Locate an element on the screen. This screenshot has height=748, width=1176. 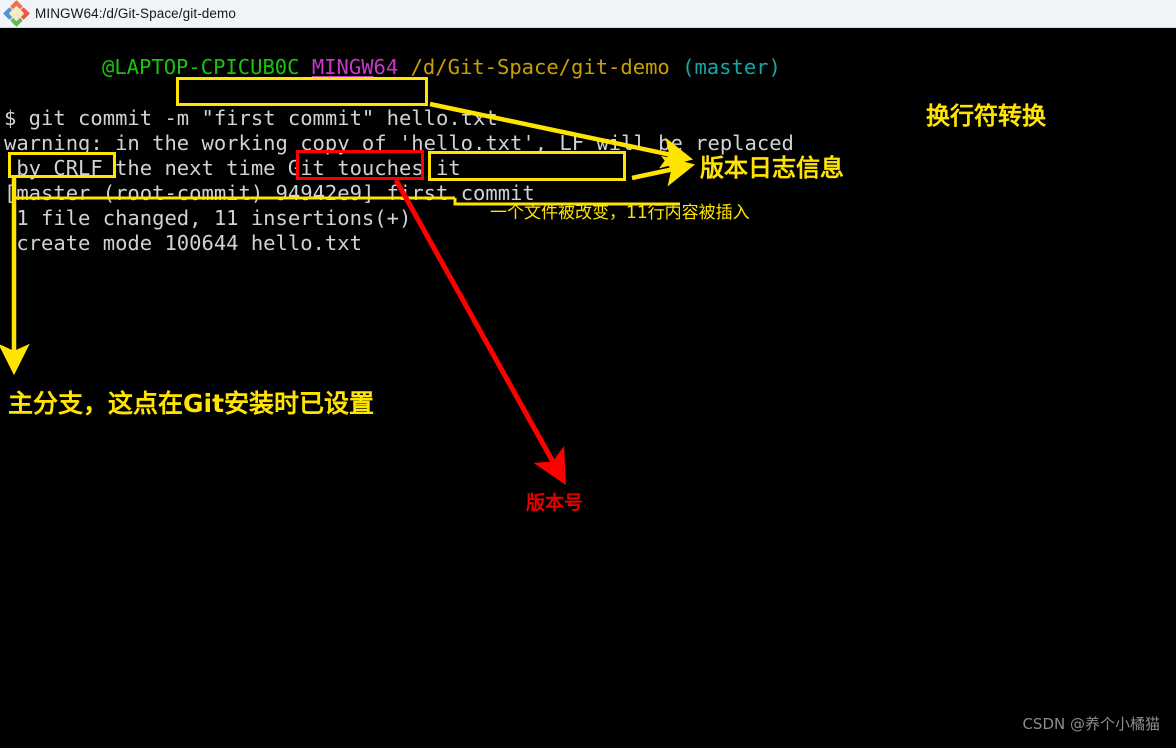
commit-close-bracket: ] is located at coordinates (374, 193).